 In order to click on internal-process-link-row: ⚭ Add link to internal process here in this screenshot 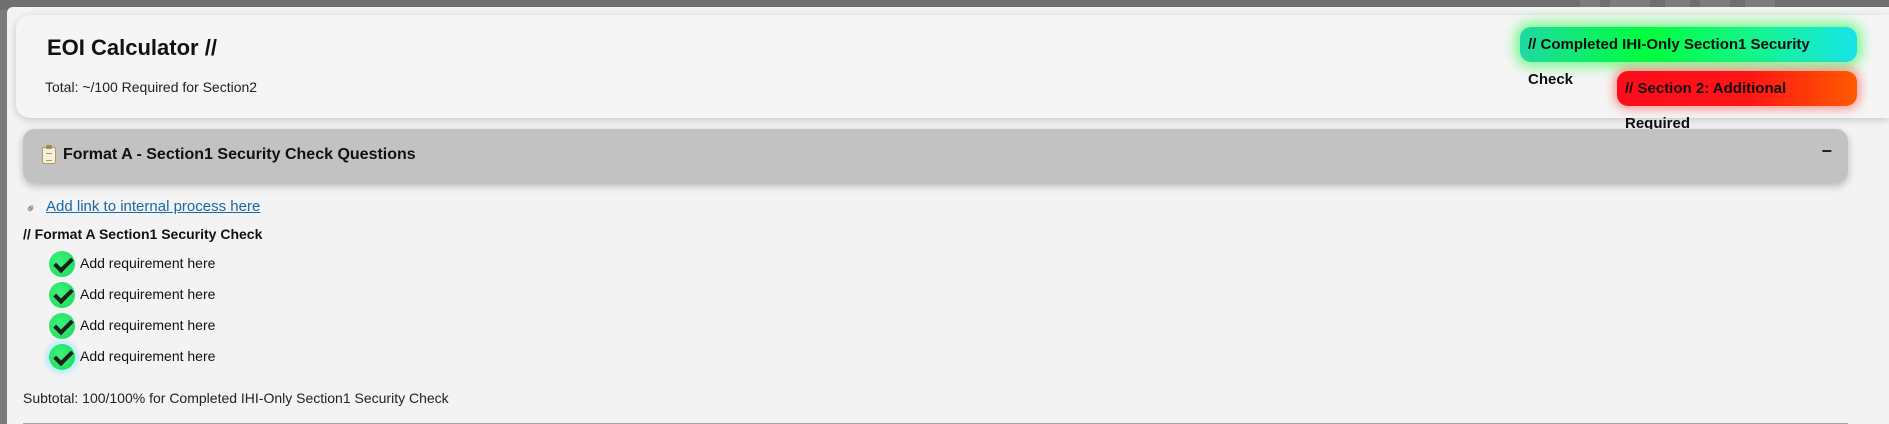, I will do `click(141, 208)`.